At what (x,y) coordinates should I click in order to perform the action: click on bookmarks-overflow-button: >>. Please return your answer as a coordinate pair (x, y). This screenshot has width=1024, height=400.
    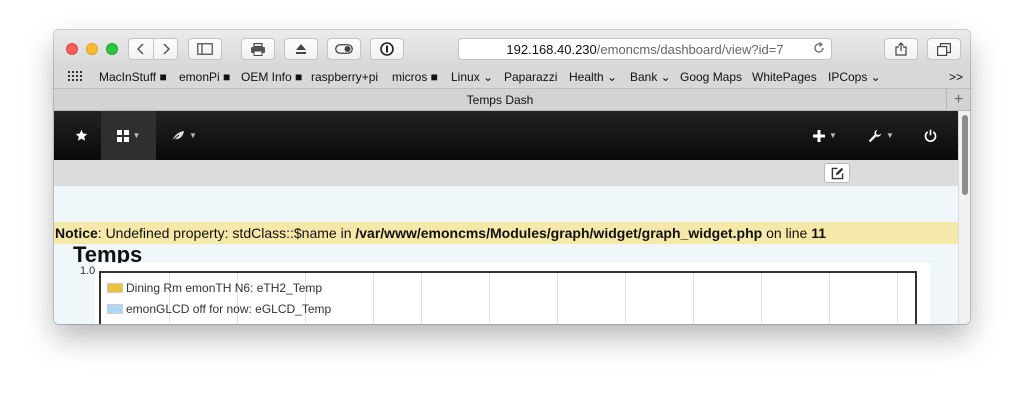
    Looking at the image, I should click on (956, 77).